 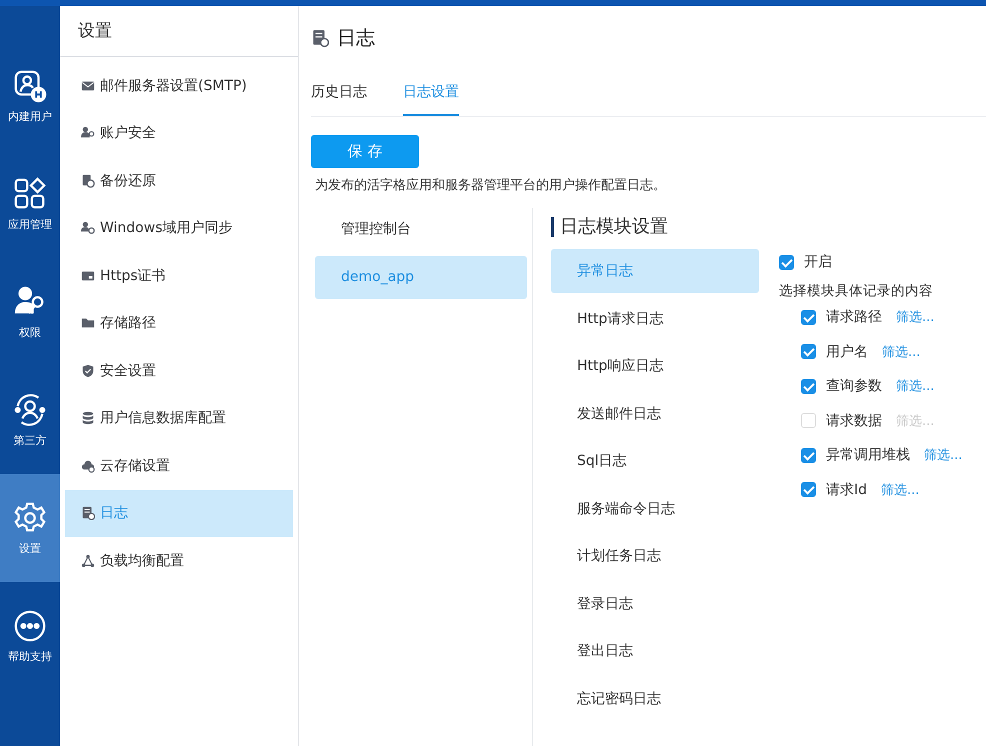 What do you see at coordinates (655, 651) in the screenshot?
I see `module-item: 登出日志` at bounding box center [655, 651].